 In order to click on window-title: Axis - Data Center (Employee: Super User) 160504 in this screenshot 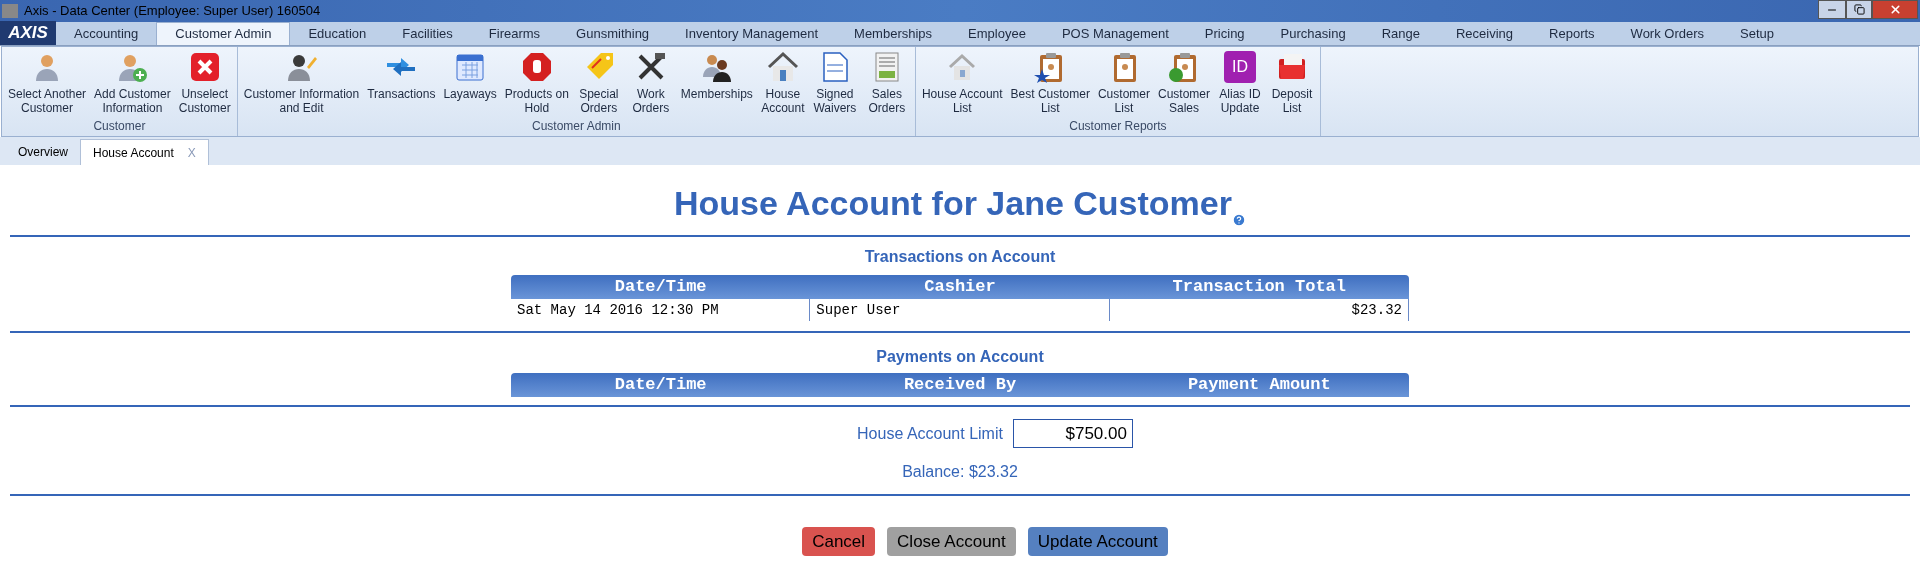, I will do `click(172, 11)`.